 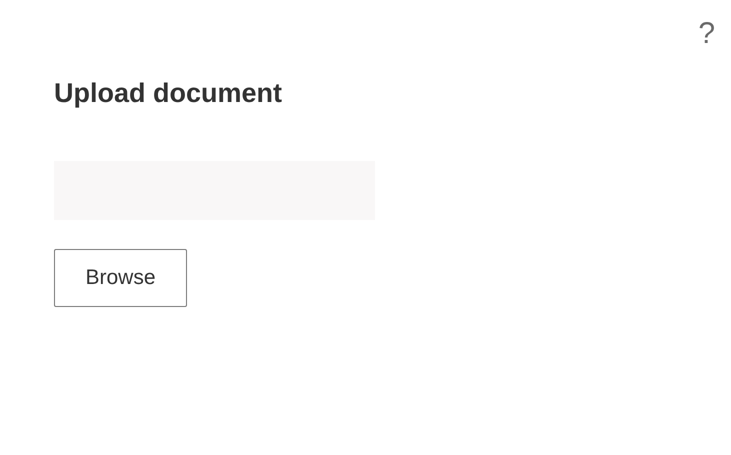 I want to click on browse-button: Browse, so click(x=120, y=278).